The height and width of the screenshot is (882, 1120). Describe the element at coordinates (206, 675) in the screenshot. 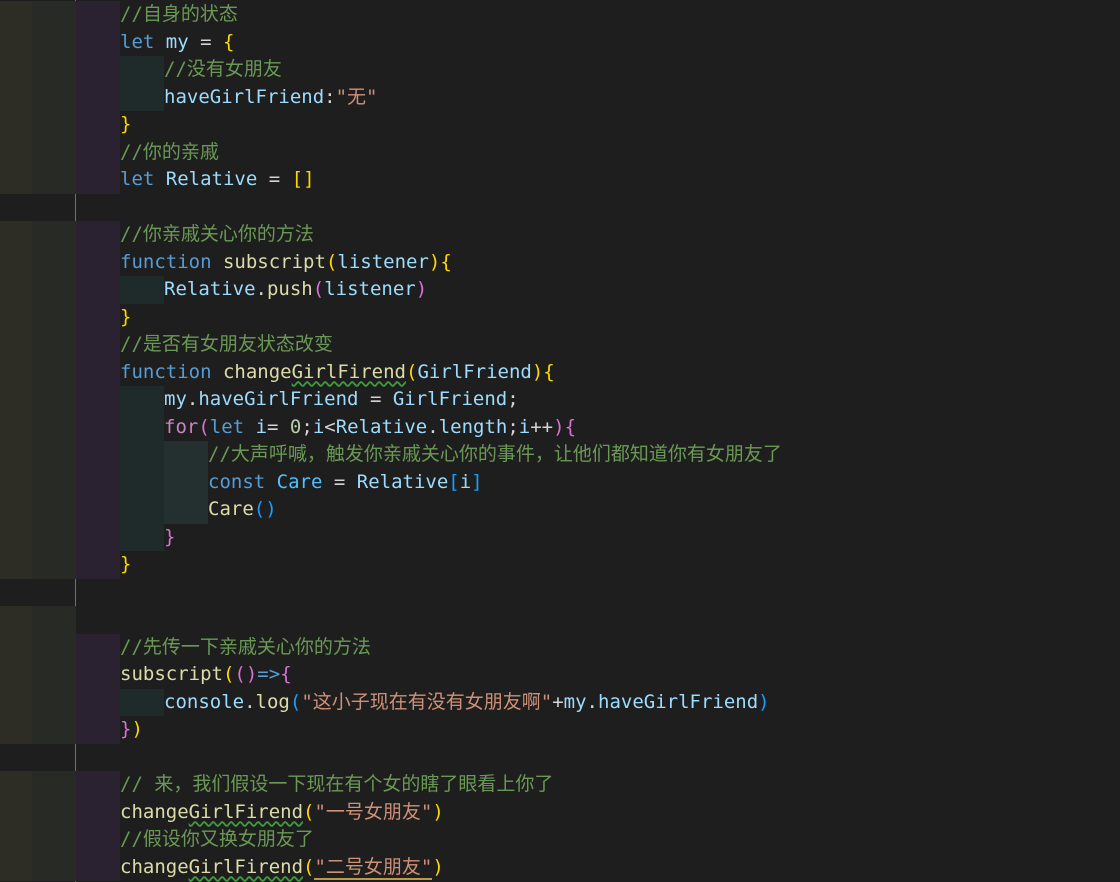

I see `code-text: subscript(()=>{` at that location.